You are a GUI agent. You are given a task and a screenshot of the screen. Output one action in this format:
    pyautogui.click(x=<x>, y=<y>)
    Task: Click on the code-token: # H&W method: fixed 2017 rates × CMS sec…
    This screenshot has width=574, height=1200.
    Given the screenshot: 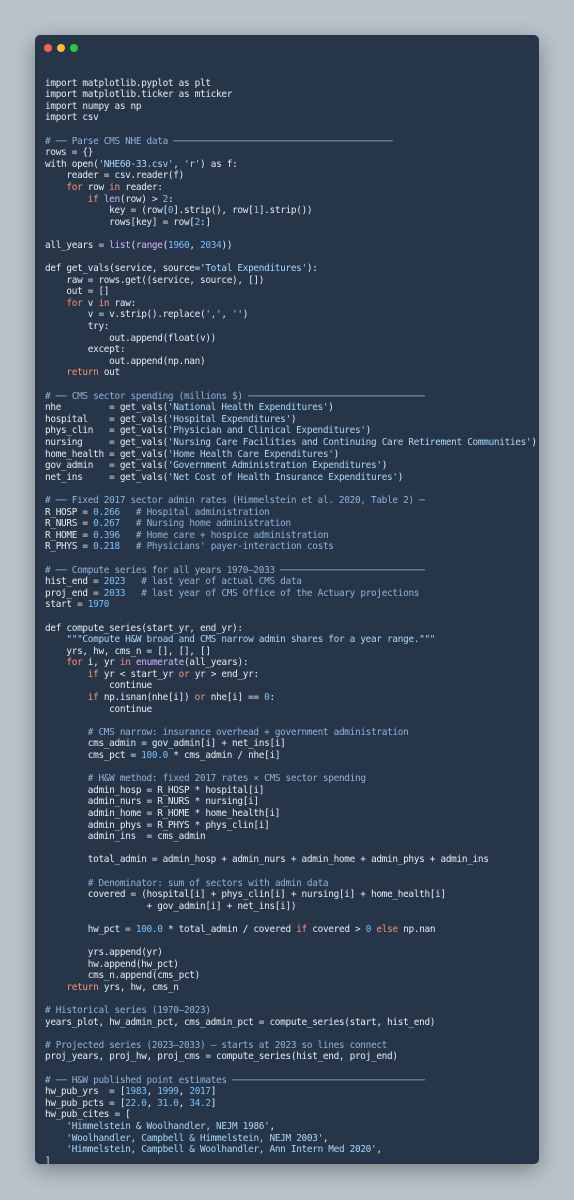 What is the action you would take?
    pyautogui.click(x=226, y=779)
    